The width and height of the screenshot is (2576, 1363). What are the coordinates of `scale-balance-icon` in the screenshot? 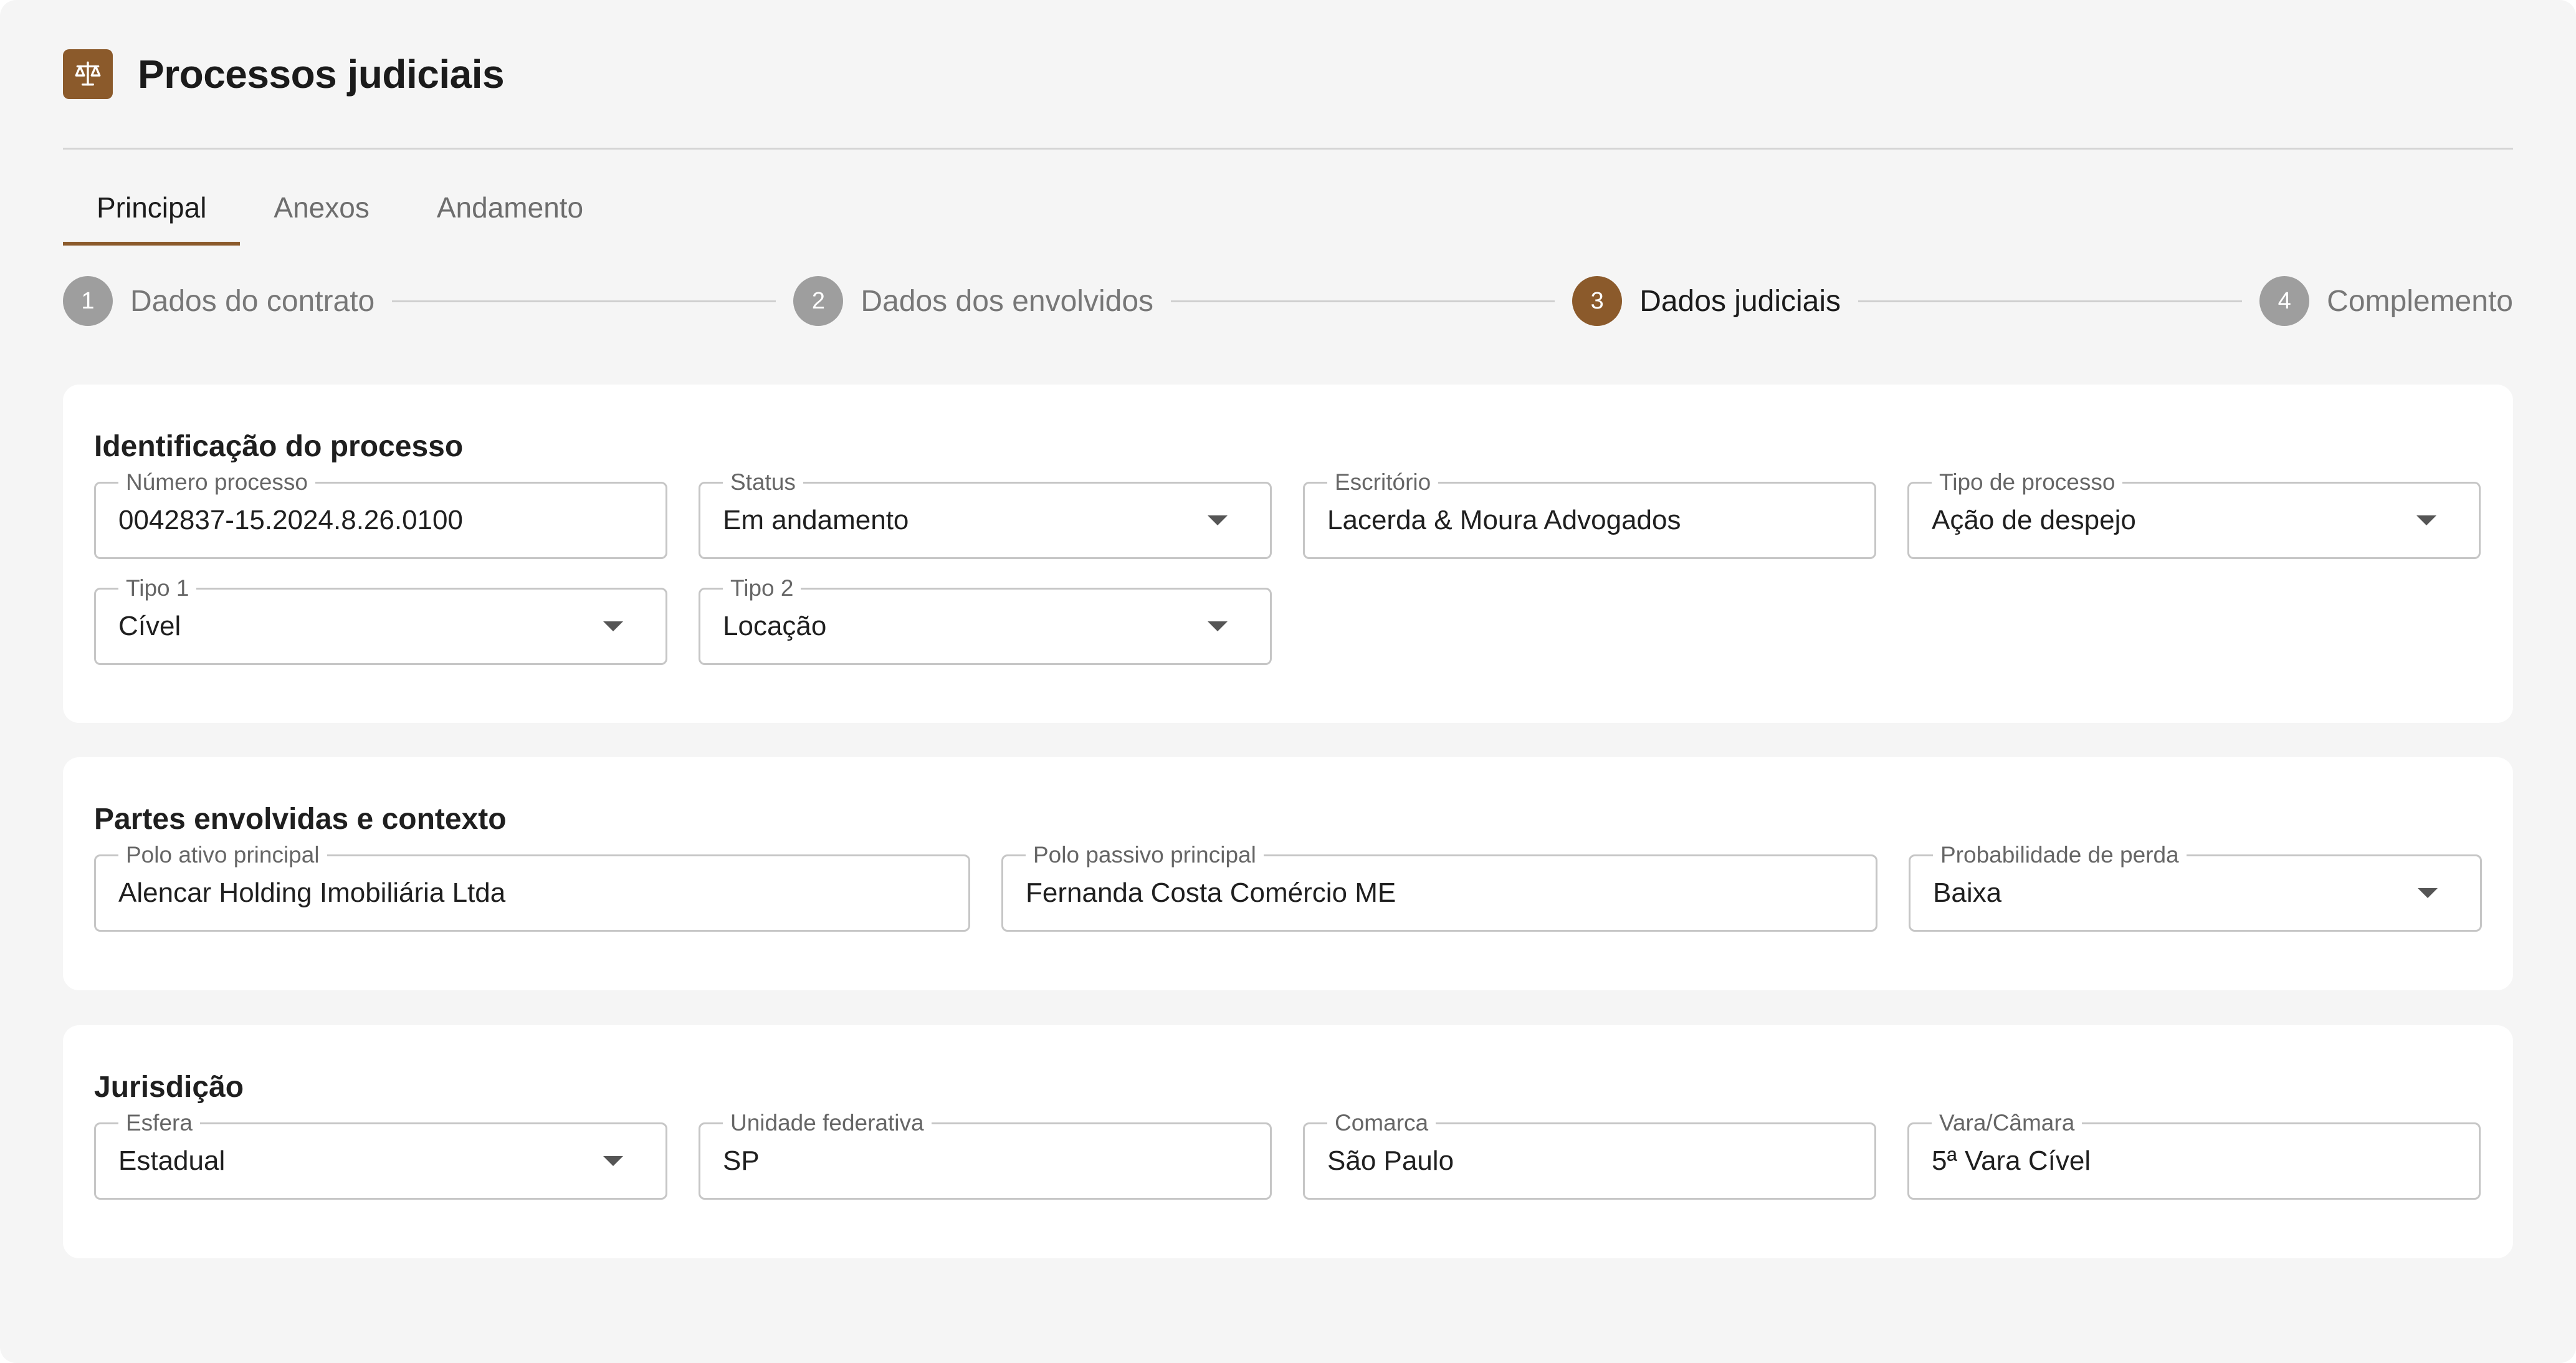 It's located at (88, 74).